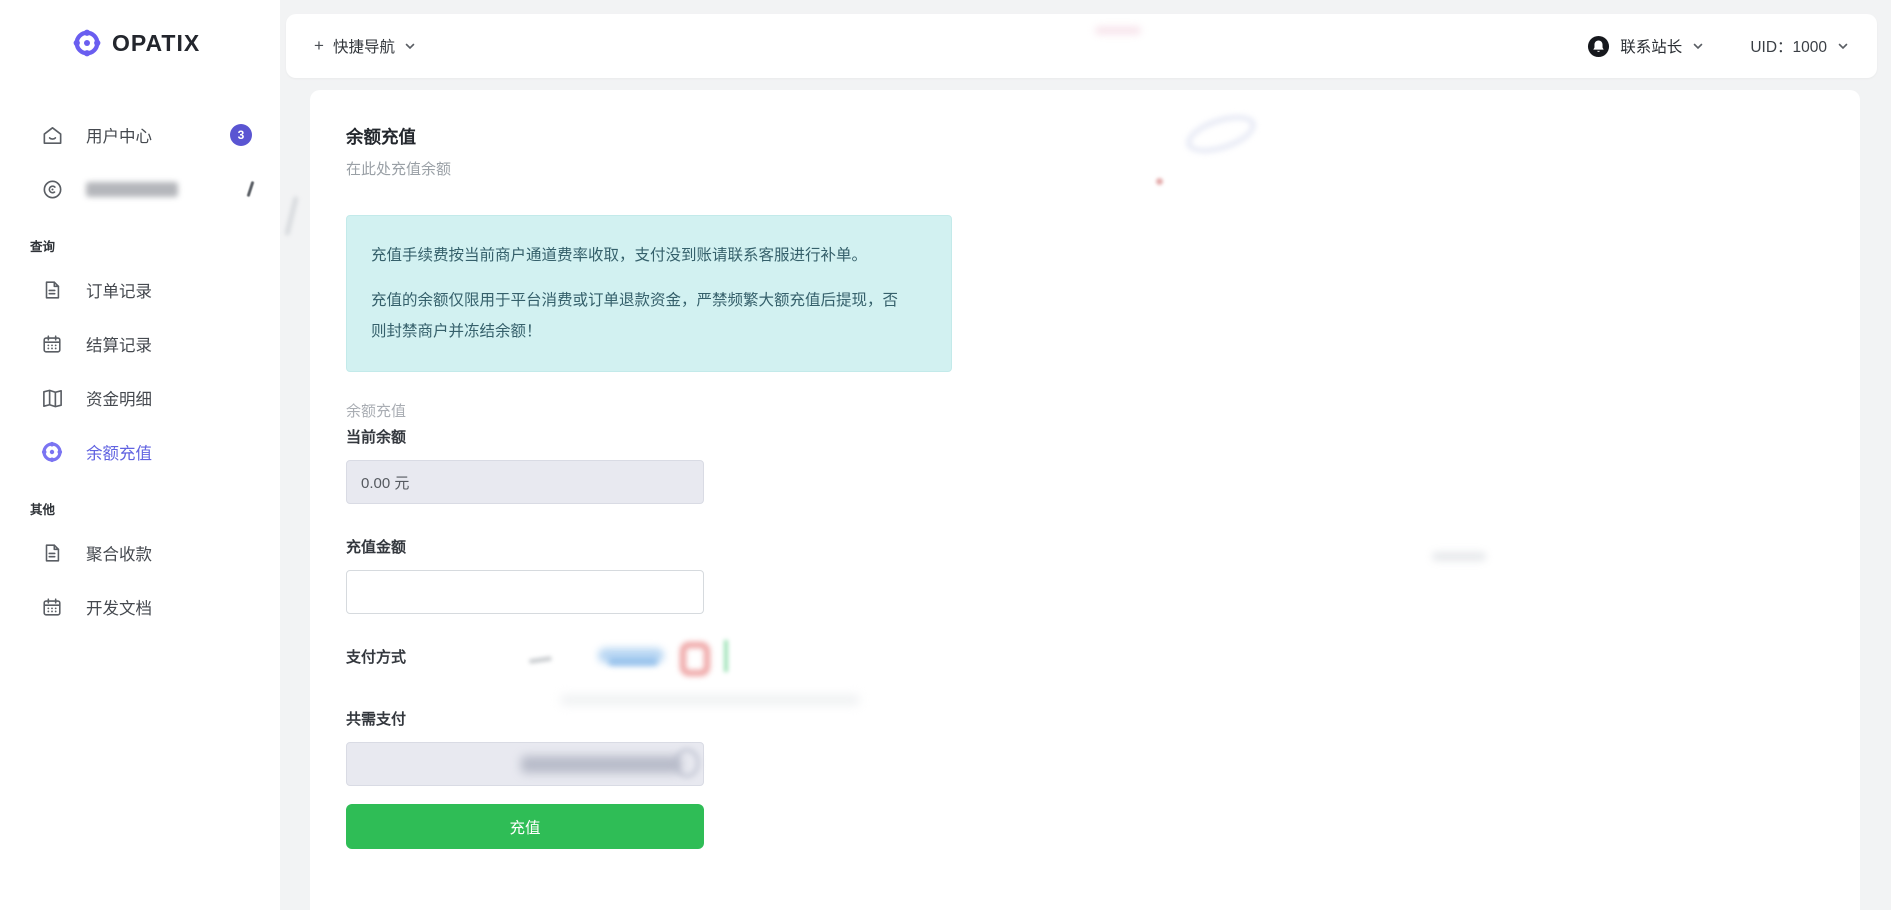 This screenshot has height=910, width=1891. I want to click on sidebar-item-label: 订单记录, so click(119, 292).